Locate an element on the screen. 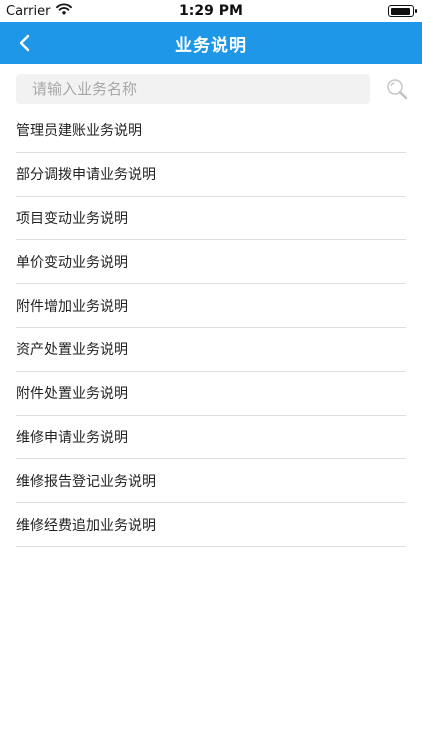 This screenshot has height=750, width=422. search-icon is located at coordinates (397, 89).